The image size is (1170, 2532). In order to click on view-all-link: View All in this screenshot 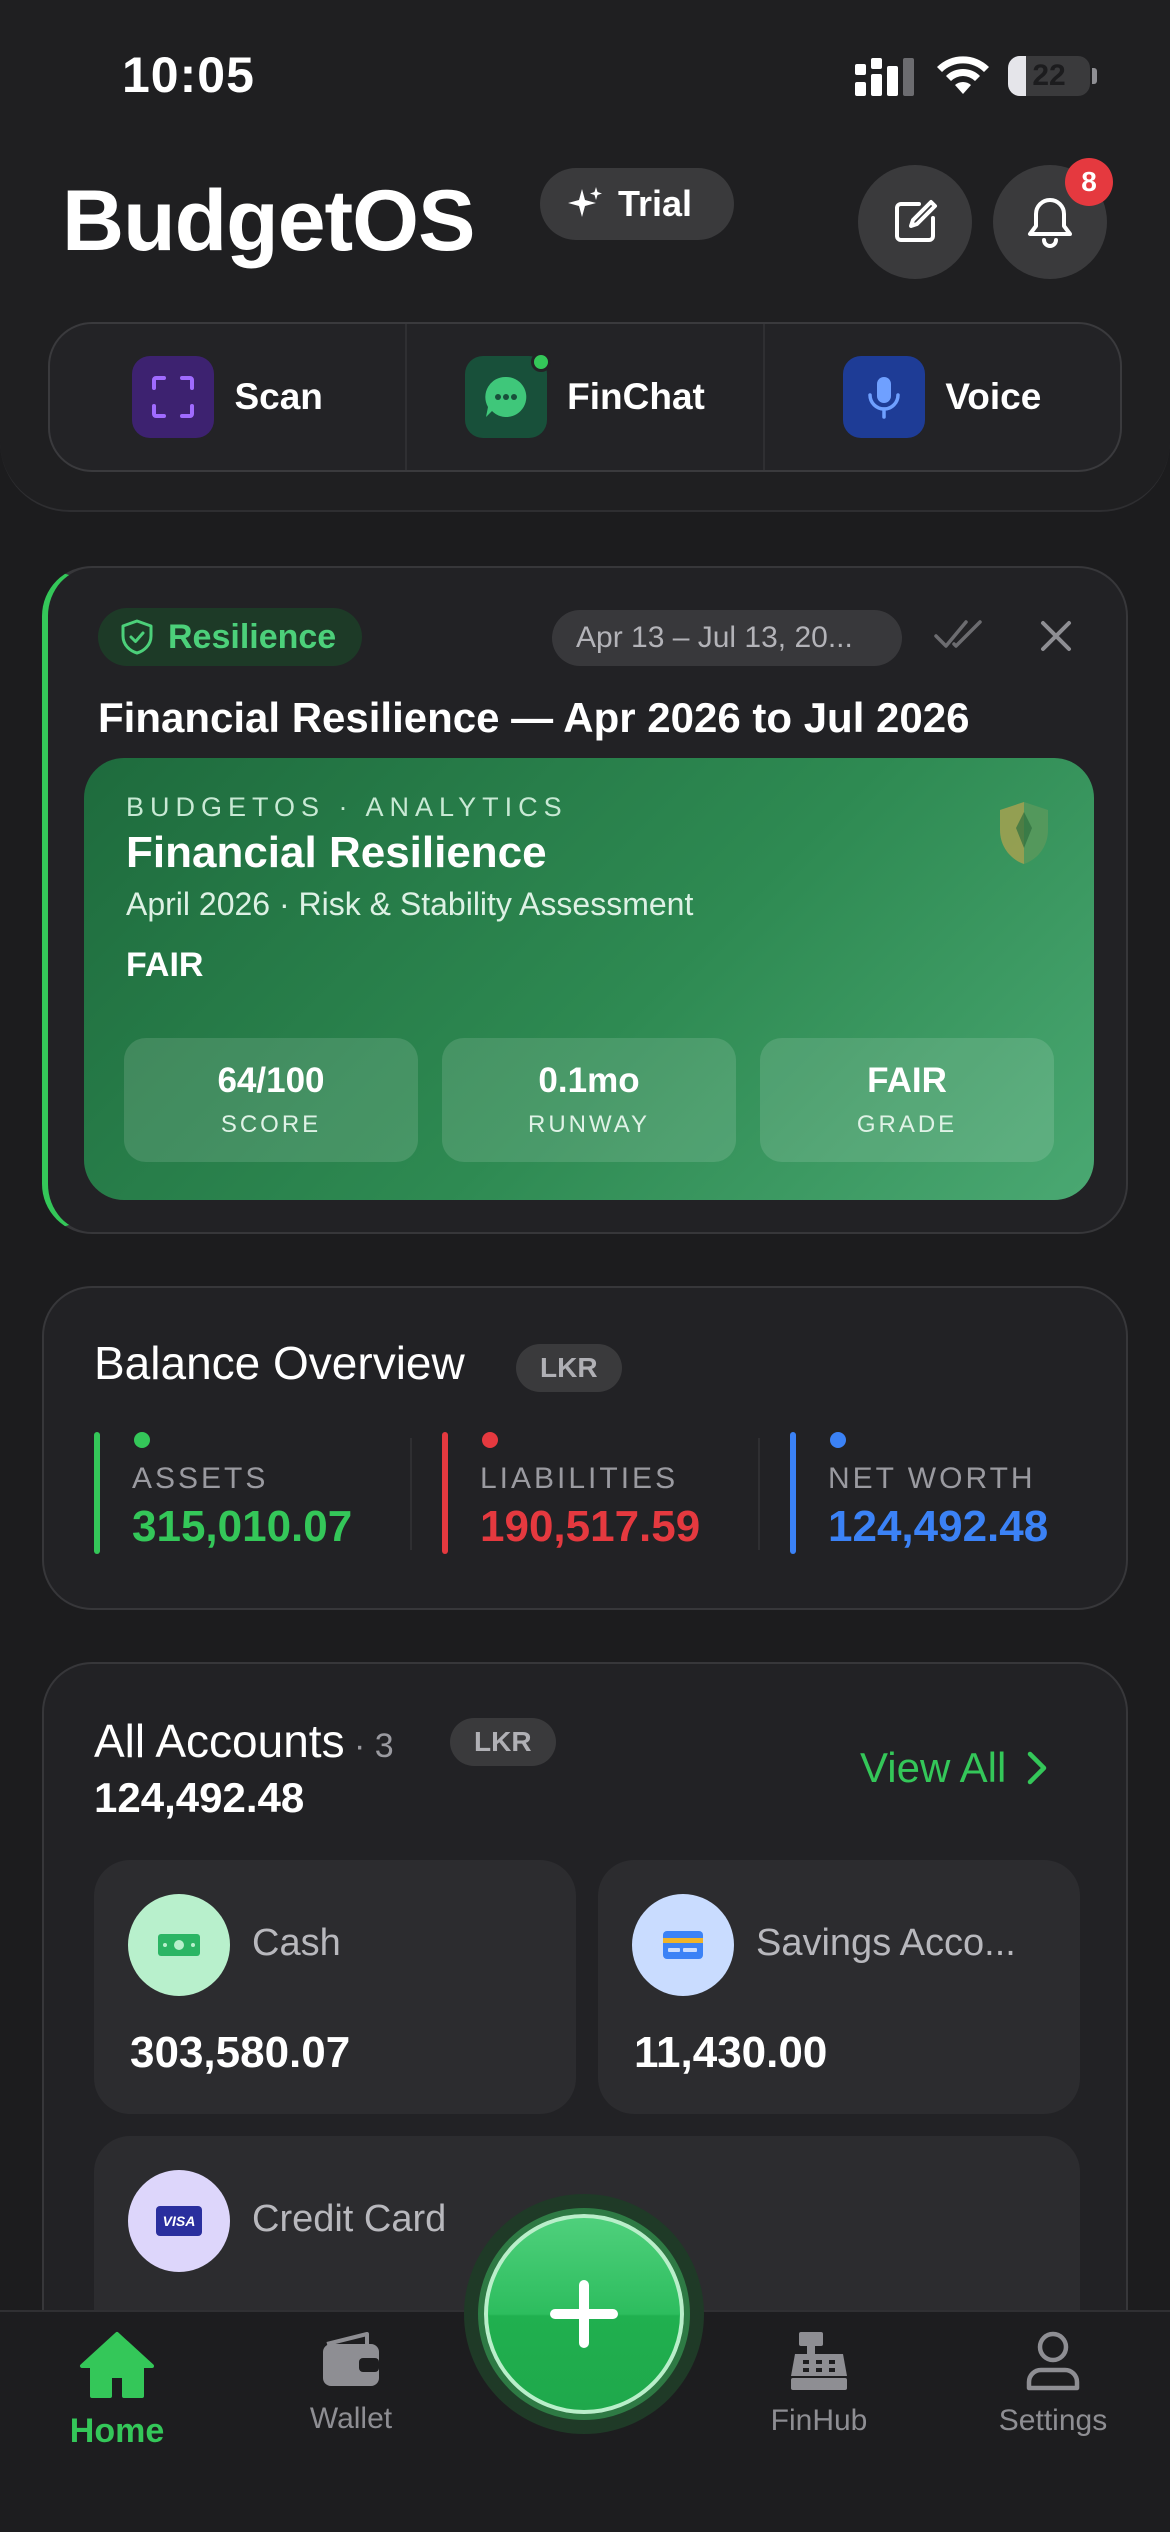, I will do `click(954, 1768)`.